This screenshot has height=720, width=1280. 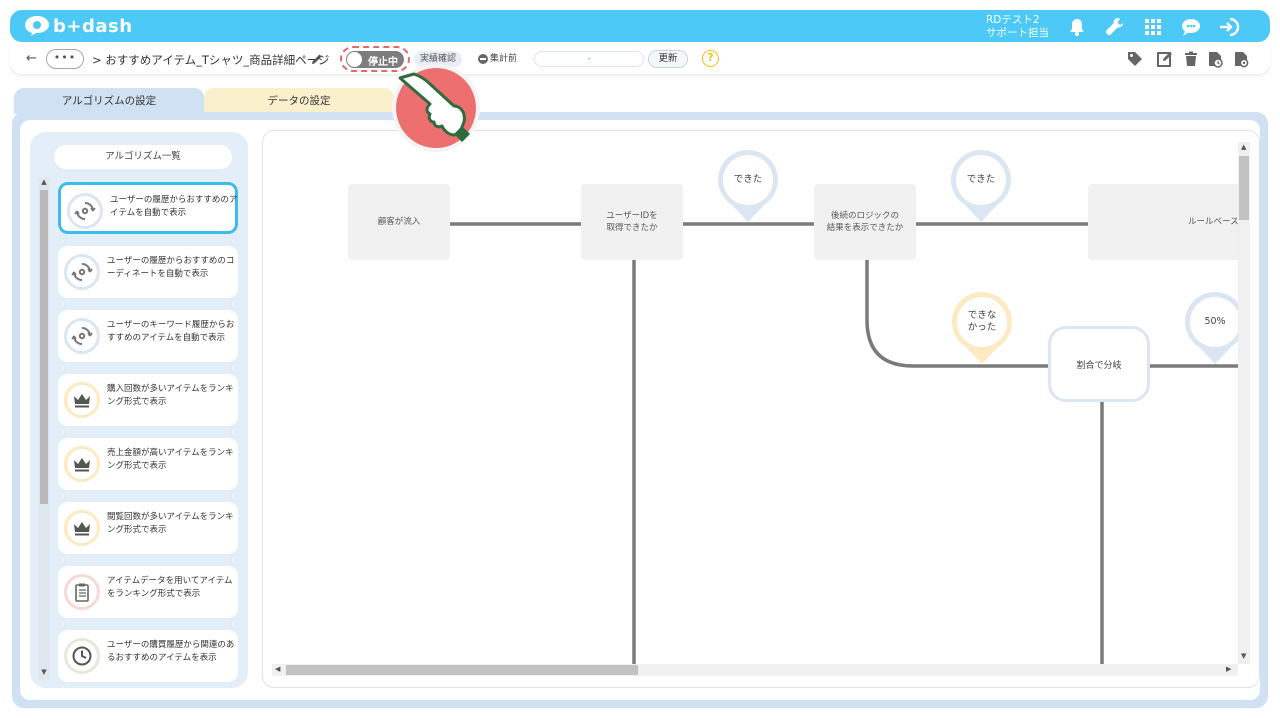 What do you see at coordinates (37, 26) in the screenshot?
I see `logo-mark-icon` at bounding box center [37, 26].